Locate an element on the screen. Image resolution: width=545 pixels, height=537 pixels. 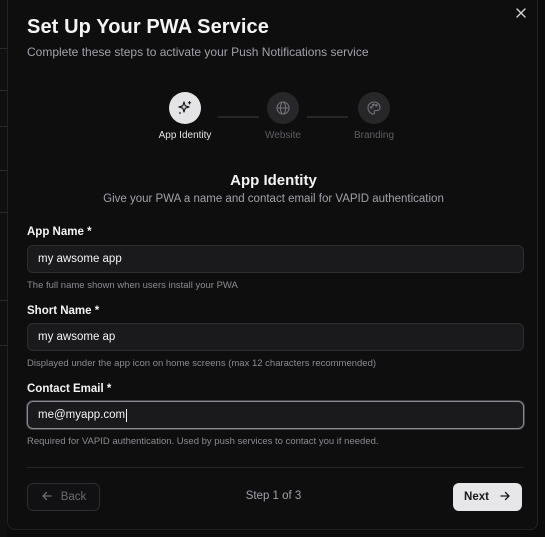
next-button: Next is located at coordinates (487, 497).